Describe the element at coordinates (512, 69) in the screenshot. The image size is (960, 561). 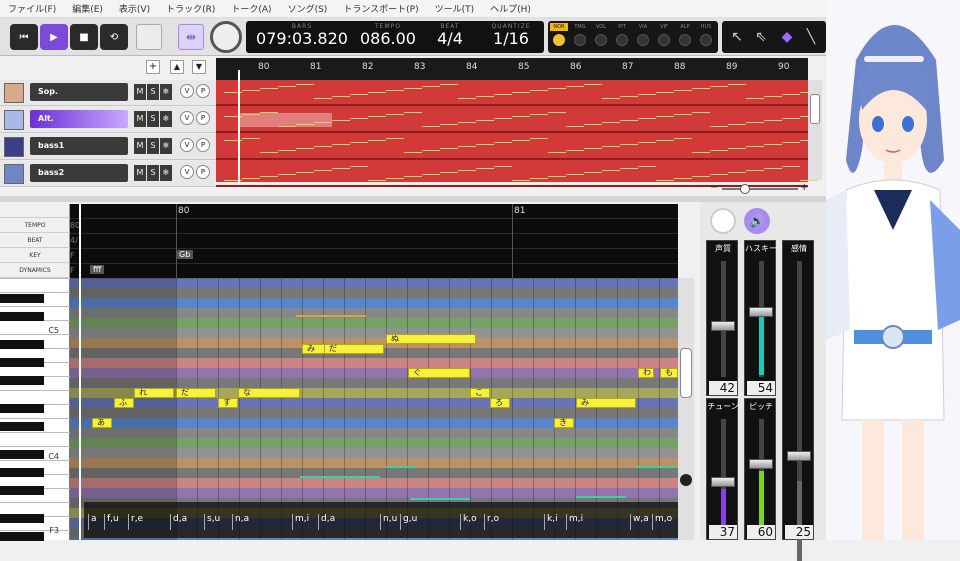
I see `track-ruler: 80 81 82 83 84 85 86 87 88 89 90` at that location.